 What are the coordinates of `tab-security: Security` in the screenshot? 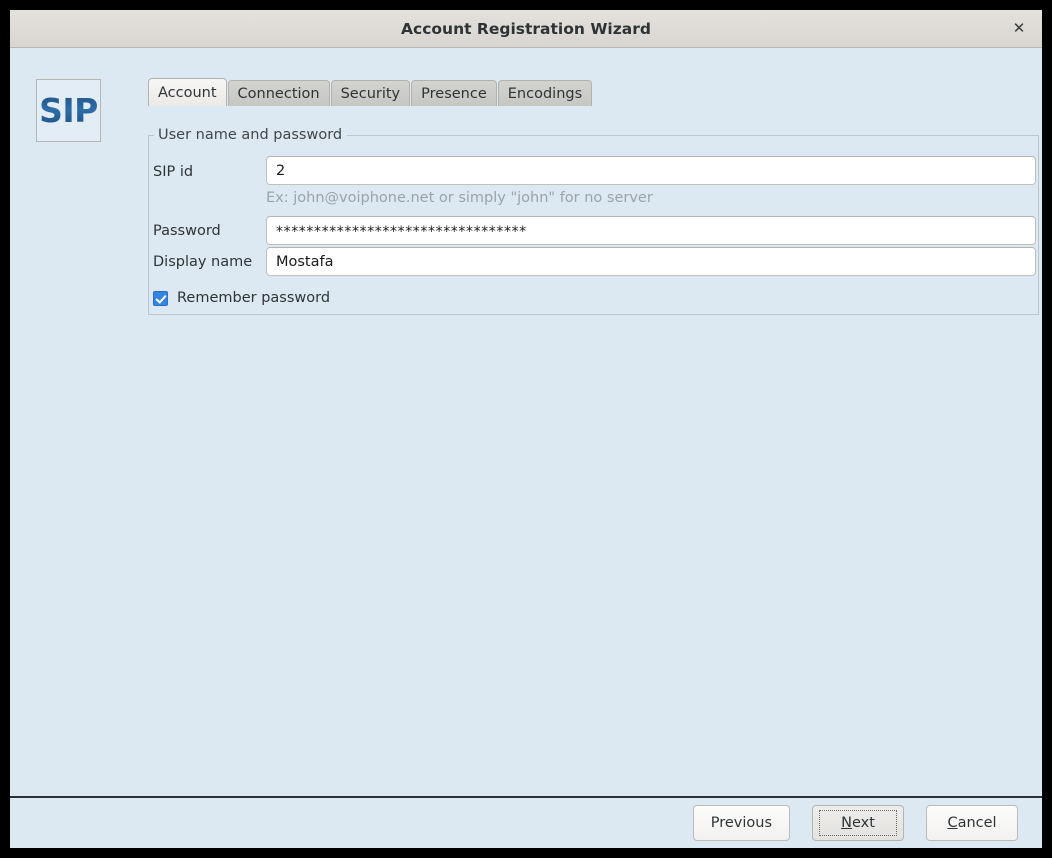 It's located at (370, 93).